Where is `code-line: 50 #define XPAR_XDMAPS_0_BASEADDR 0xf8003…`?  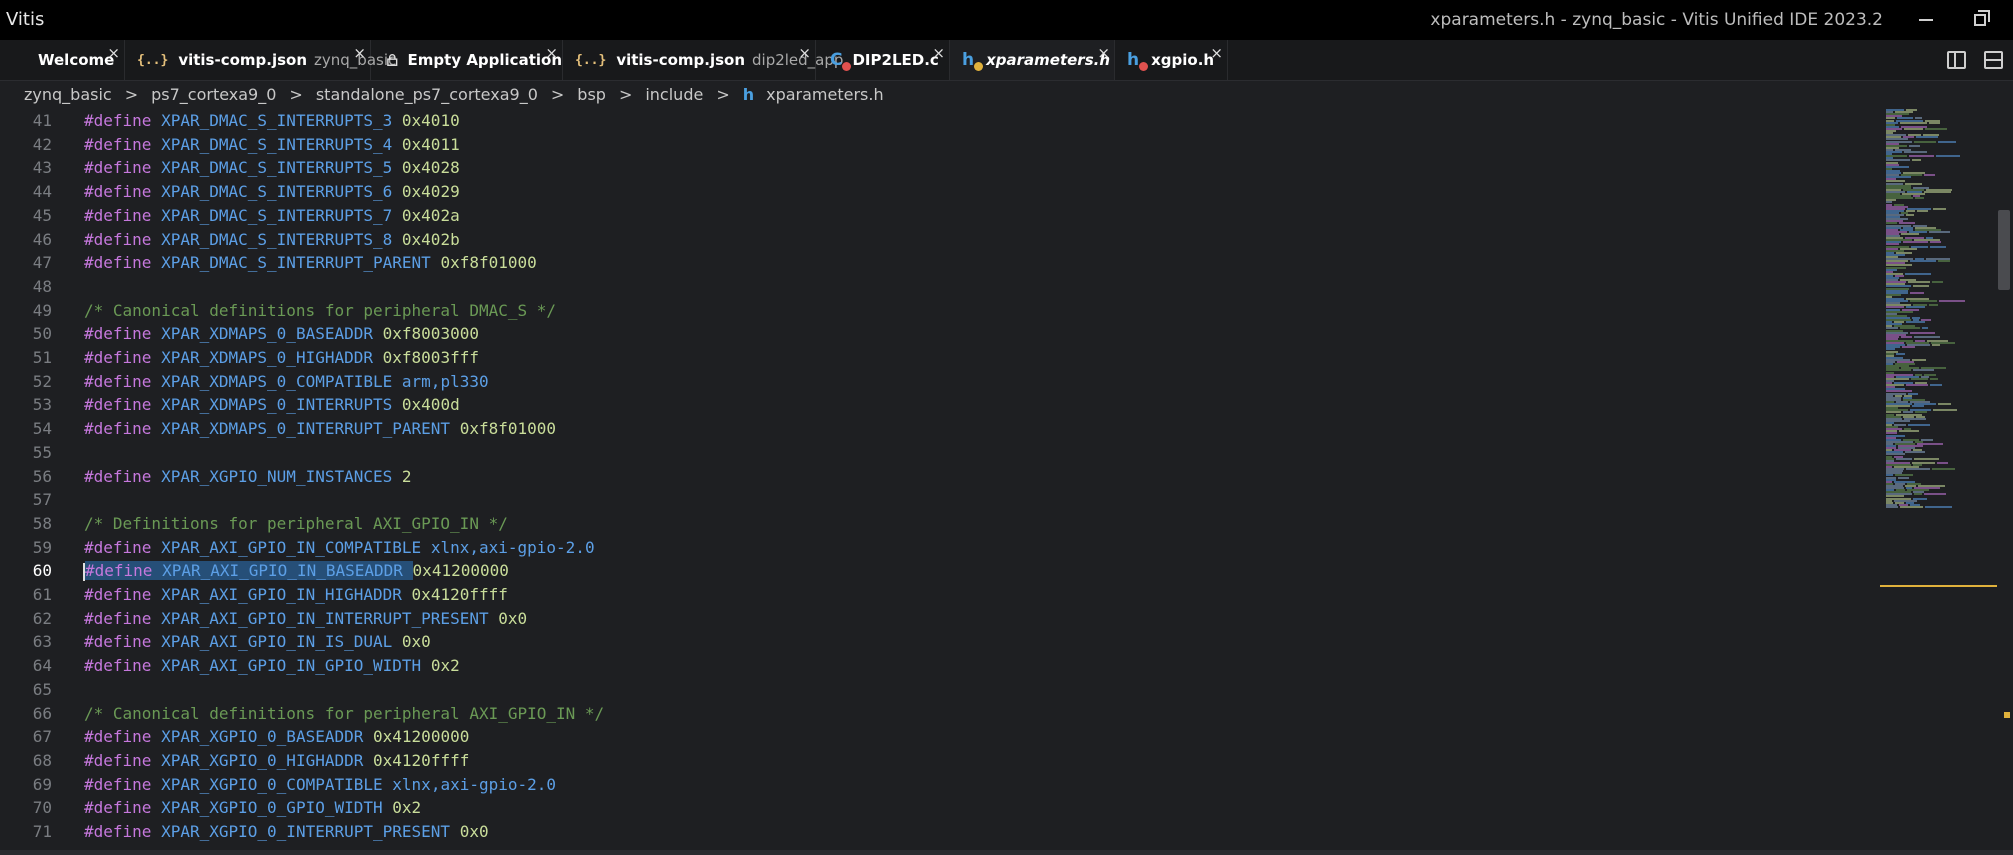
code-line: 50 #define XPAR_XDMAPS_0_BASEADDR 0xf8003… is located at coordinates (940, 334).